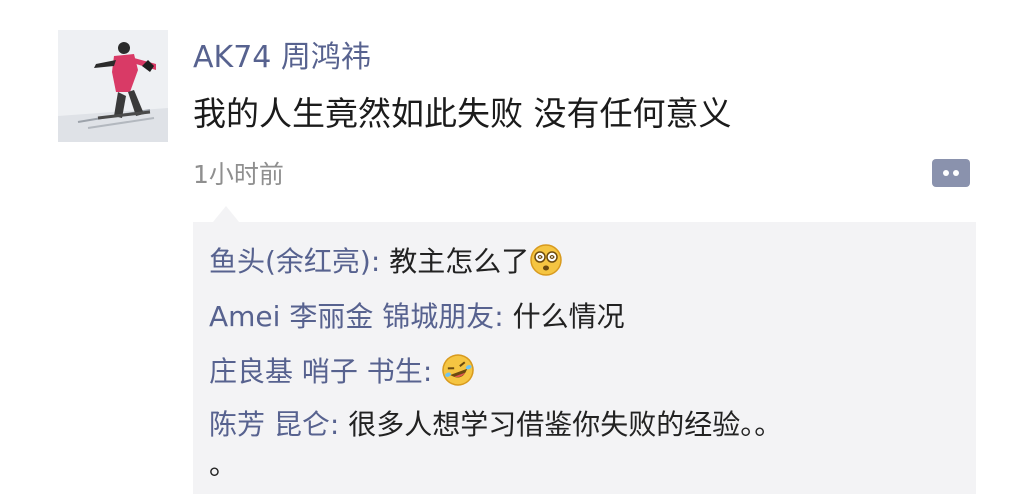  I want to click on comment-author: 鱼头(余红亮), so click(290, 261).